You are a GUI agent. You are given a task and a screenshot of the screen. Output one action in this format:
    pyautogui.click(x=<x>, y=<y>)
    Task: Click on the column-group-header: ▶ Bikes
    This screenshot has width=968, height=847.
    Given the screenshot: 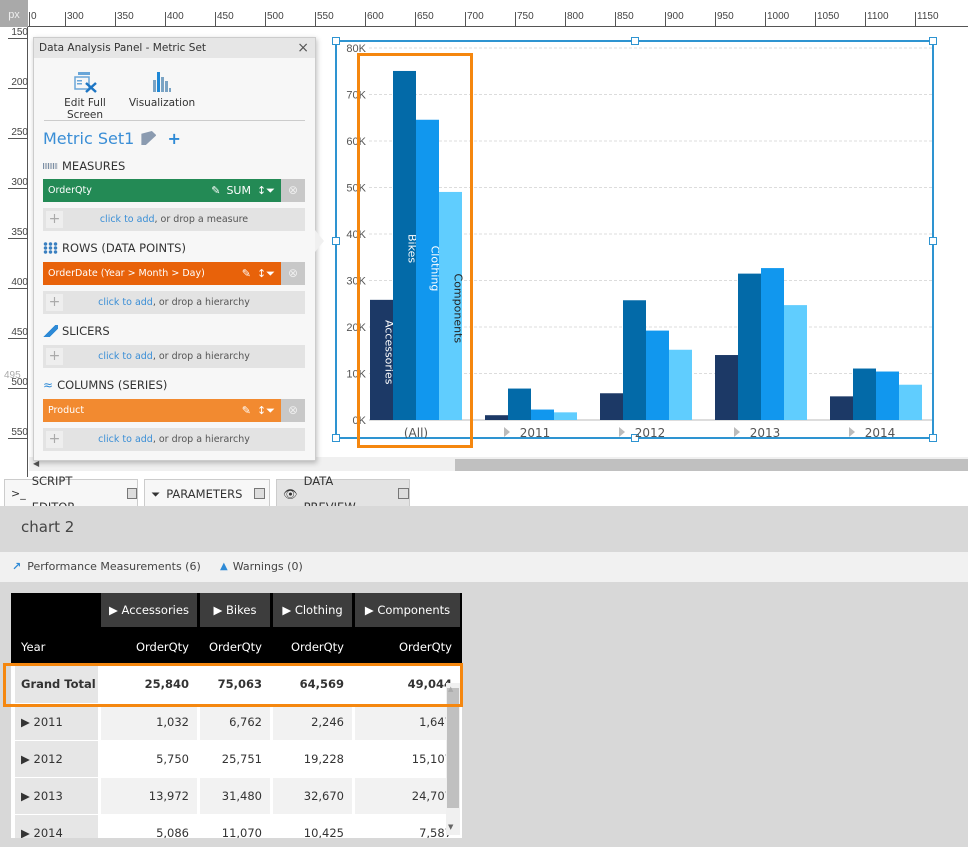 What is the action you would take?
    pyautogui.click(x=235, y=610)
    